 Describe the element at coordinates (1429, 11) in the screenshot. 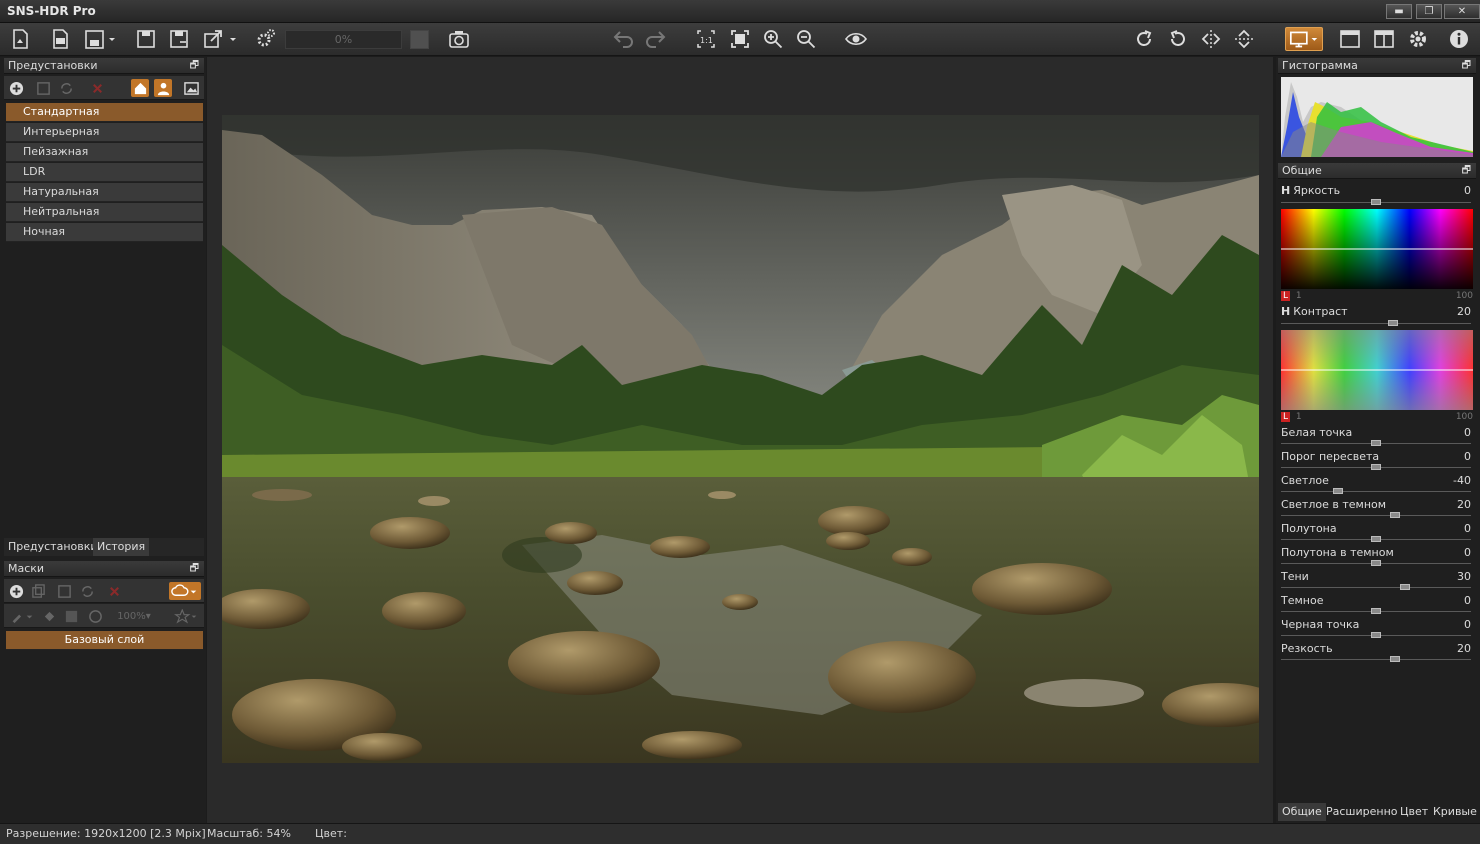

I see `maximize-button: ❐` at that location.